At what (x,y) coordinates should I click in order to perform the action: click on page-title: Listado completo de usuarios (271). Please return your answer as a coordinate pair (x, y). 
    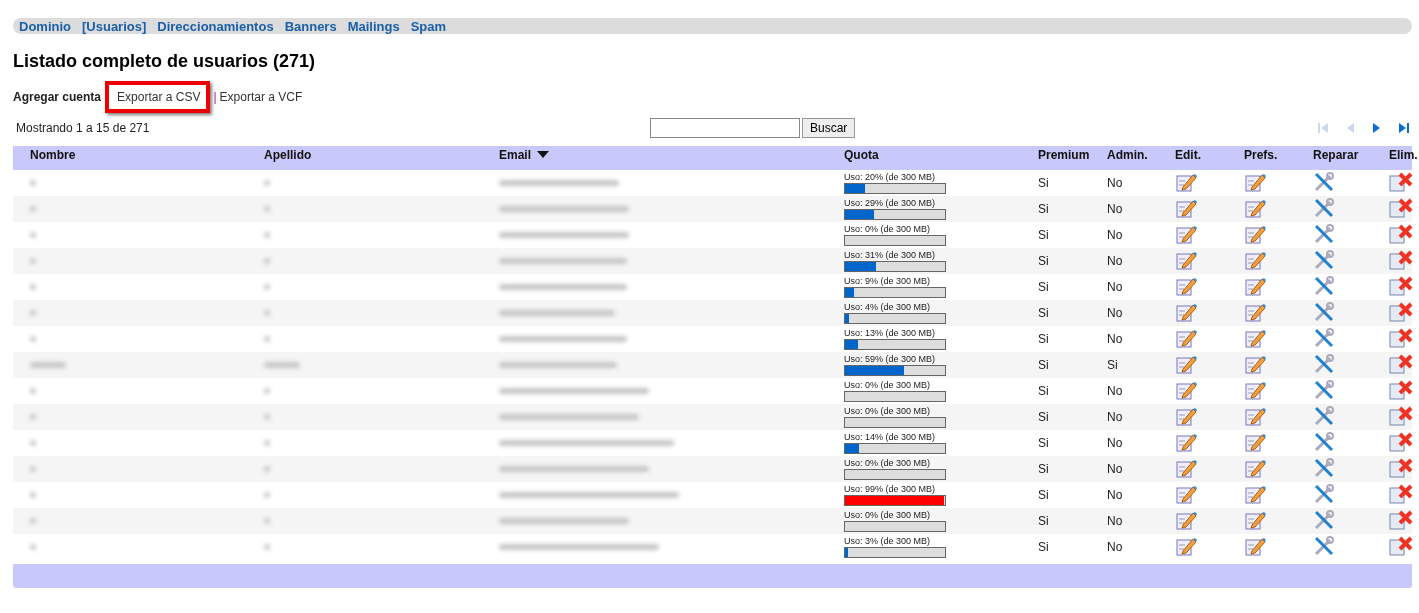
    Looking at the image, I should click on (165, 61).